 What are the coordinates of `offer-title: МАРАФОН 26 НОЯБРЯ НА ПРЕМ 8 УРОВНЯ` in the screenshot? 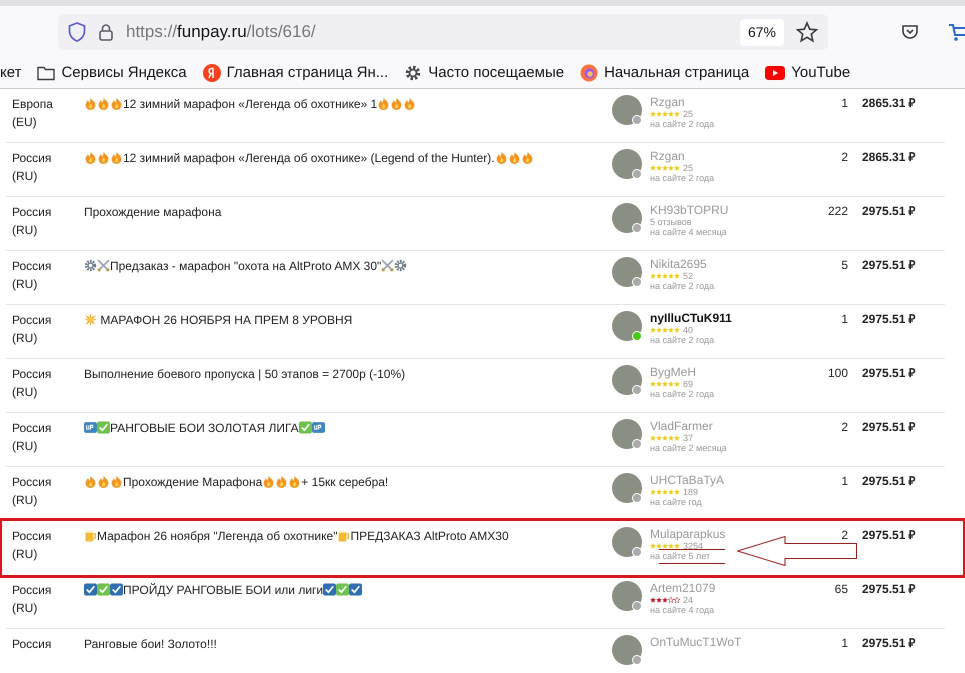 It's located at (348, 320).